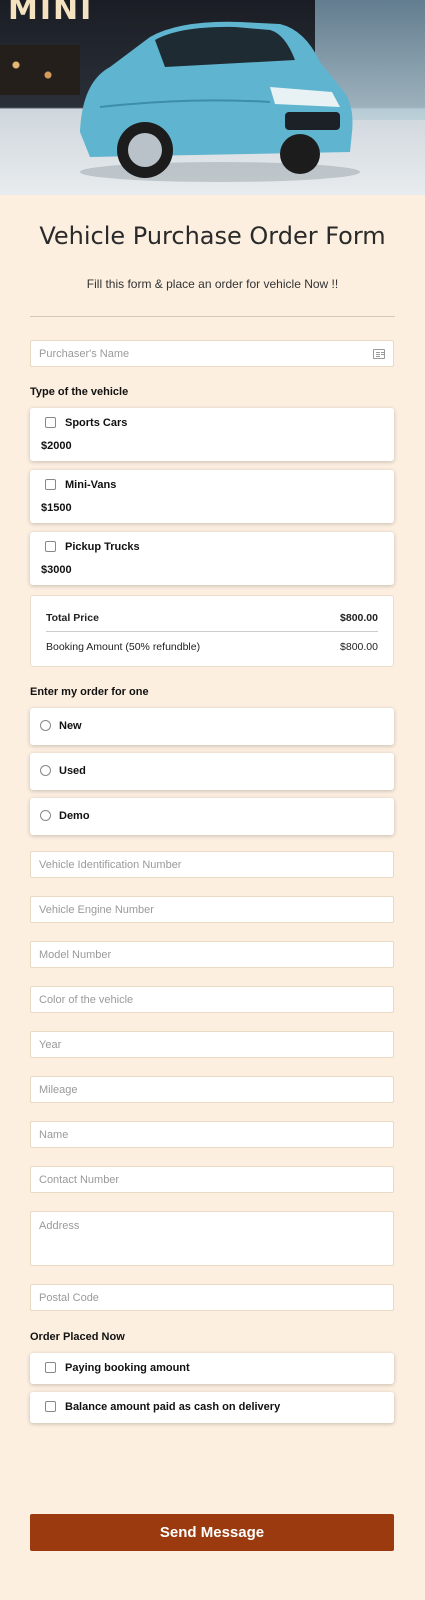  What do you see at coordinates (45, 770) in the screenshot?
I see `used-radio` at bounding box center [45, 770].